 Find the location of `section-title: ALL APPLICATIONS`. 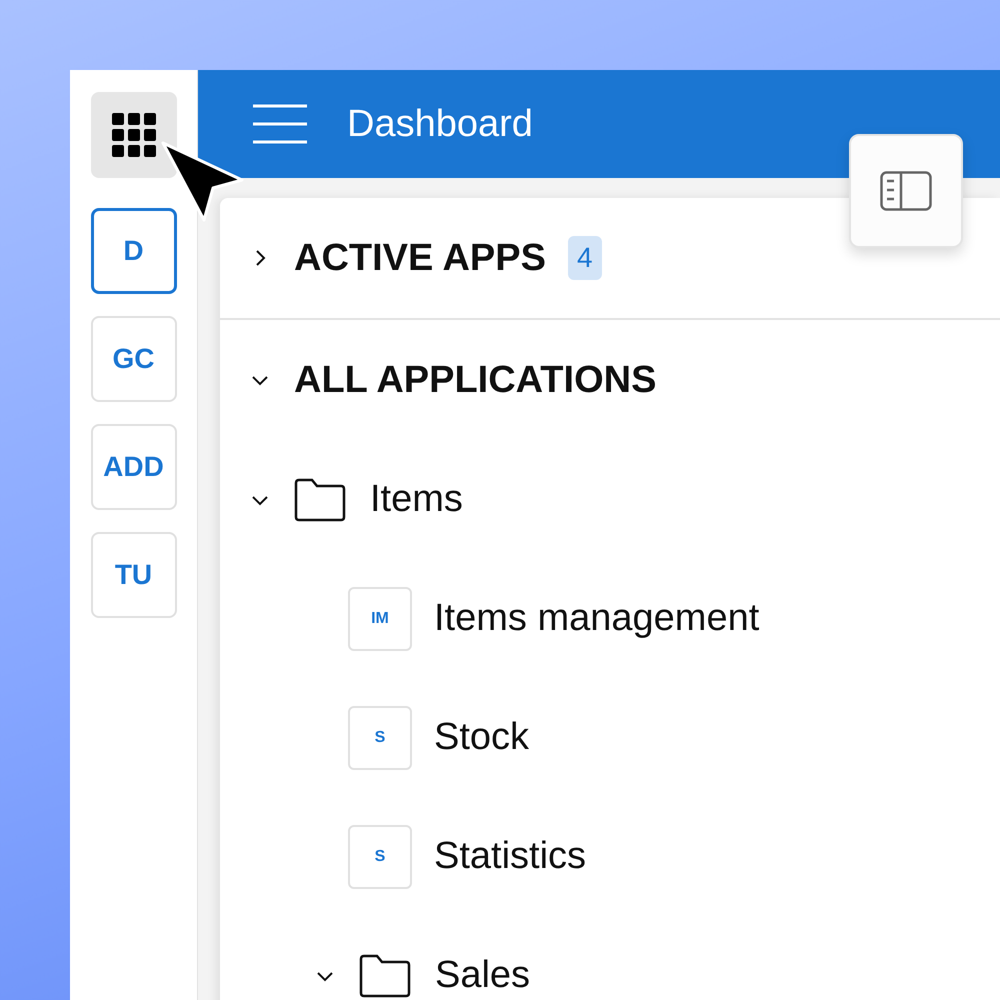

section-title: ALL APPLICATIONS is located at coordinates (475, 380).